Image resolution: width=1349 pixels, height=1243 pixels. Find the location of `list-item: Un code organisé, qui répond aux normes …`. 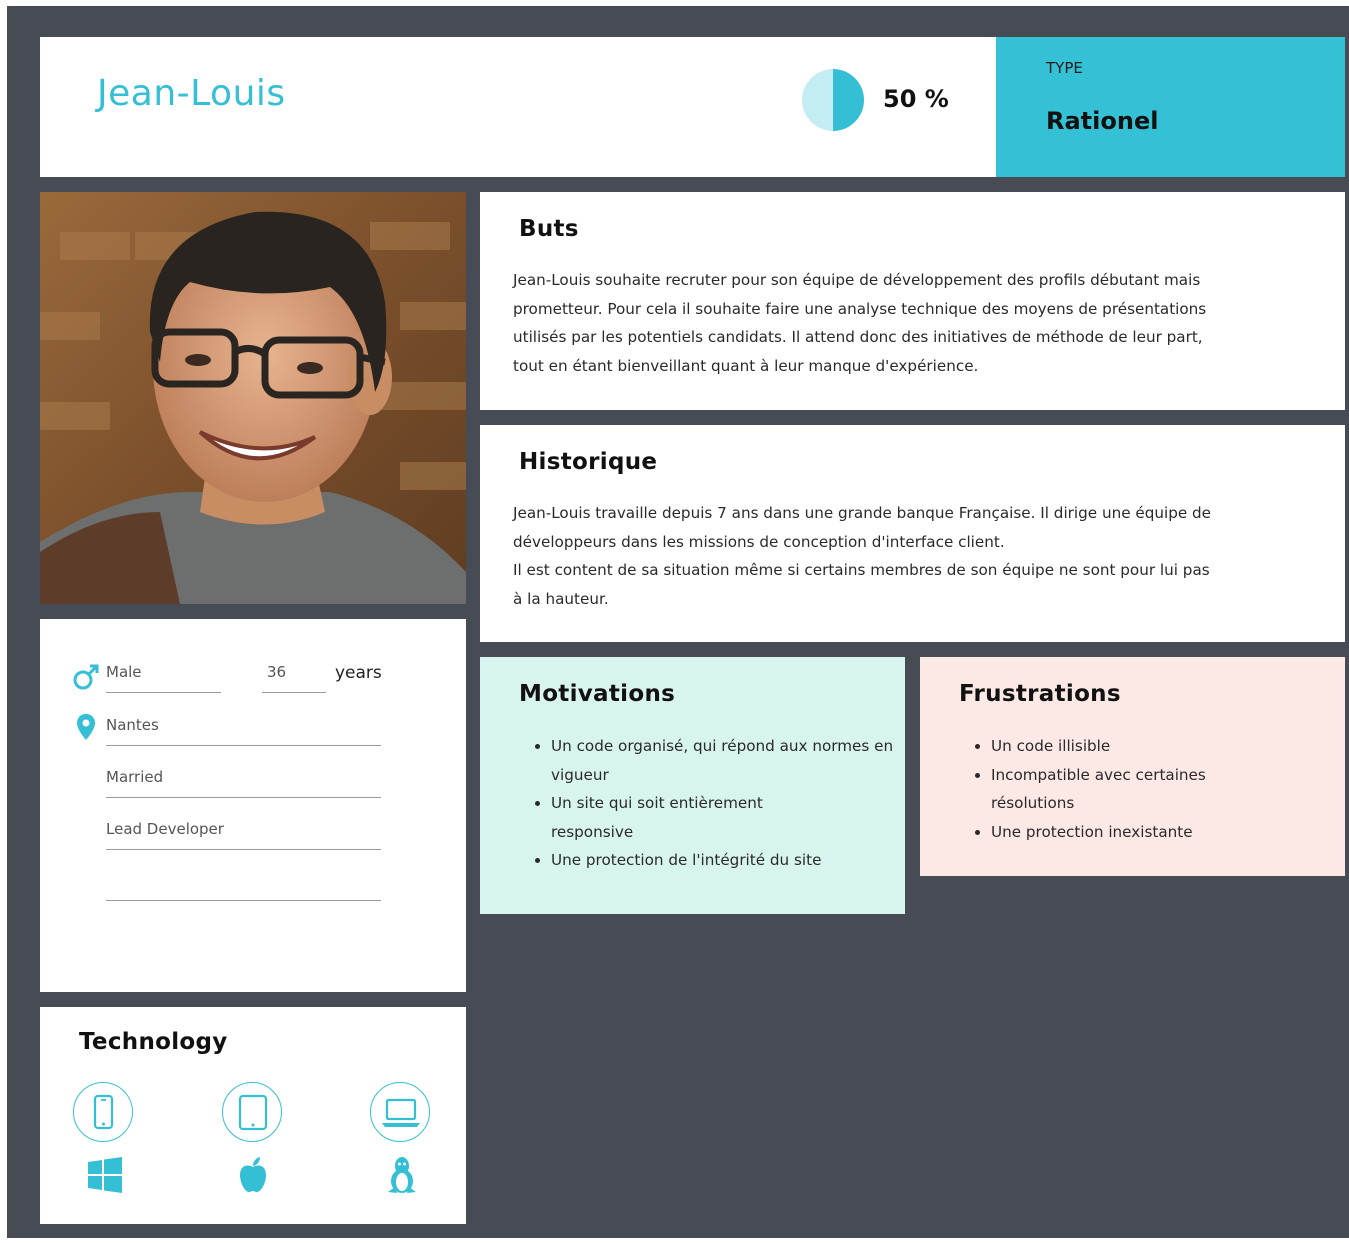

list-item: Un code organisé, qui répond aux normes … is located at coordinates (723, 760).